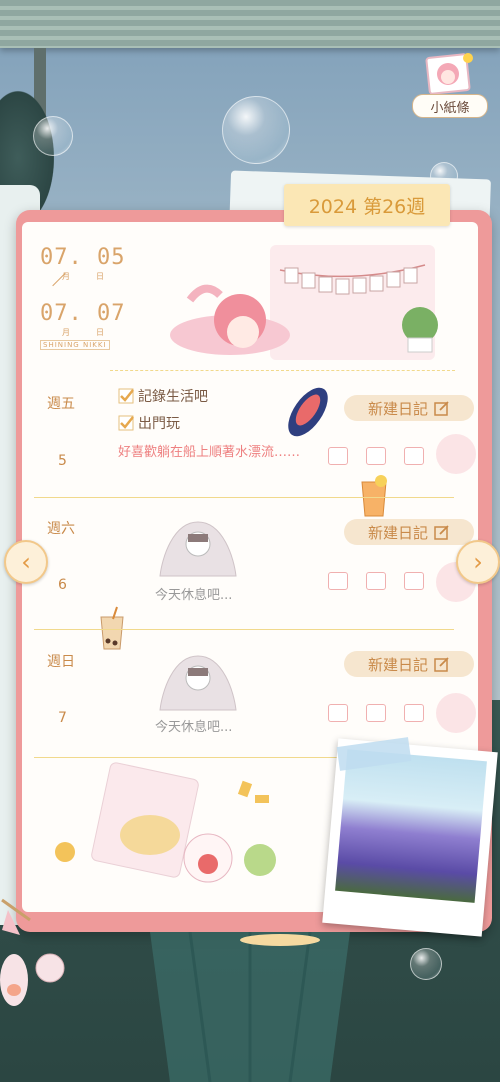 The height and width of the screenshot is (1082, 500). Describe the element at coordinates (83, 313) in the screenshot. I see `end-date: 07. 07` at that location.